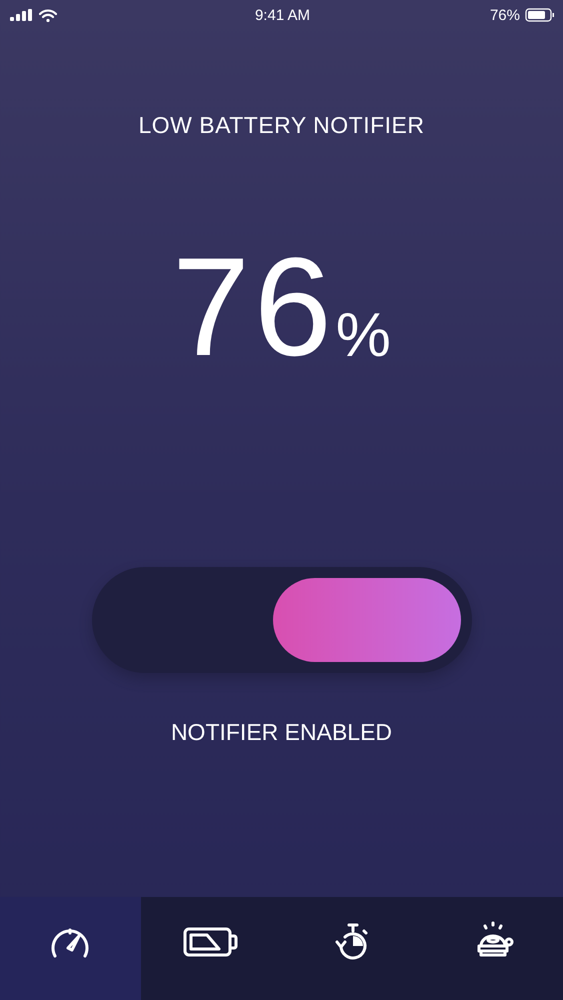  I want to click on battery-percentage: 76%, so click(505, 15).